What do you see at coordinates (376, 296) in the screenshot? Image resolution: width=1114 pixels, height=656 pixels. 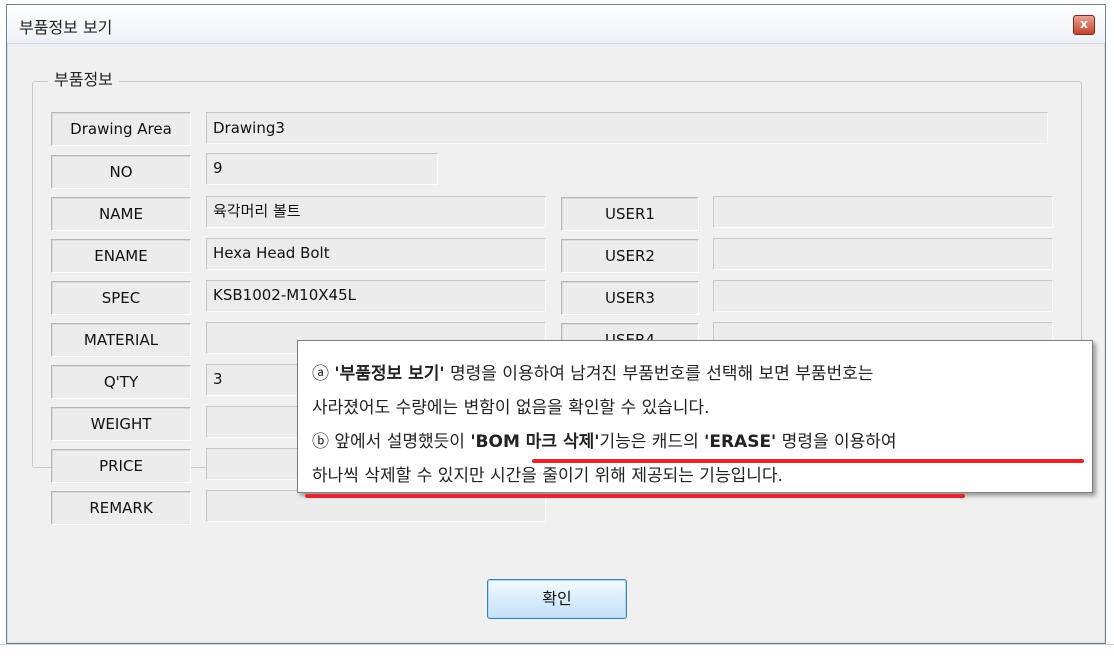 I see `spec-field: KSB1002-M10X45L` at bounding box center [376, 296].